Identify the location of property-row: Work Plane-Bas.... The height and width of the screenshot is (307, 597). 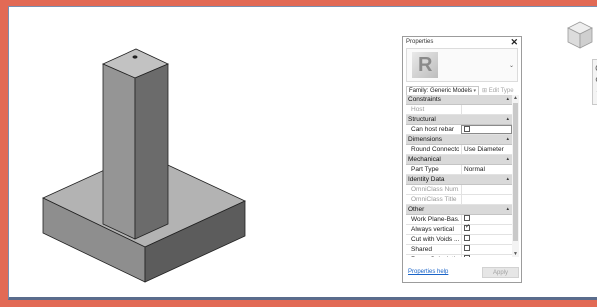
(459, 220).